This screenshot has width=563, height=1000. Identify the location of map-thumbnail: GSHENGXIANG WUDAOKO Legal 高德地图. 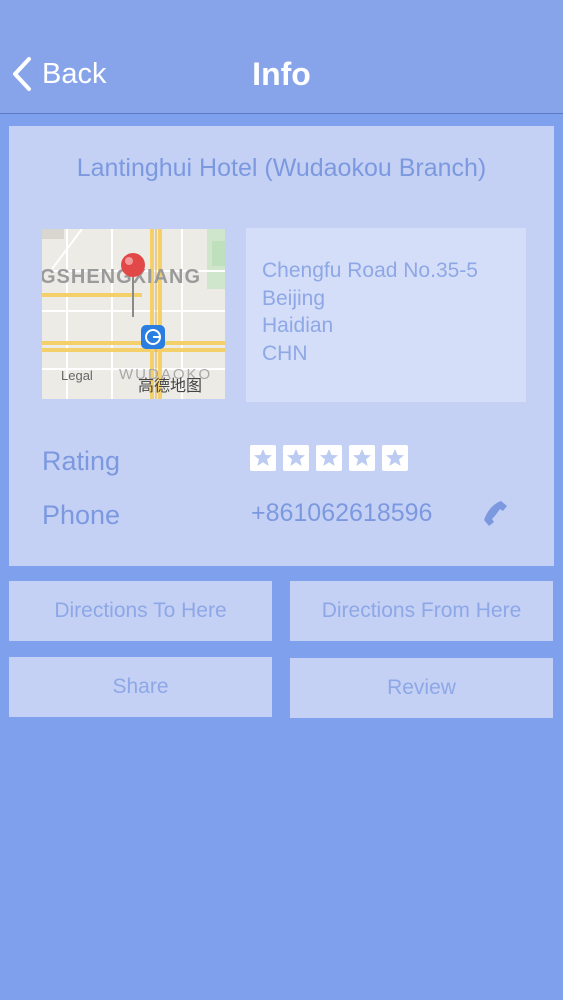
(133, 314).